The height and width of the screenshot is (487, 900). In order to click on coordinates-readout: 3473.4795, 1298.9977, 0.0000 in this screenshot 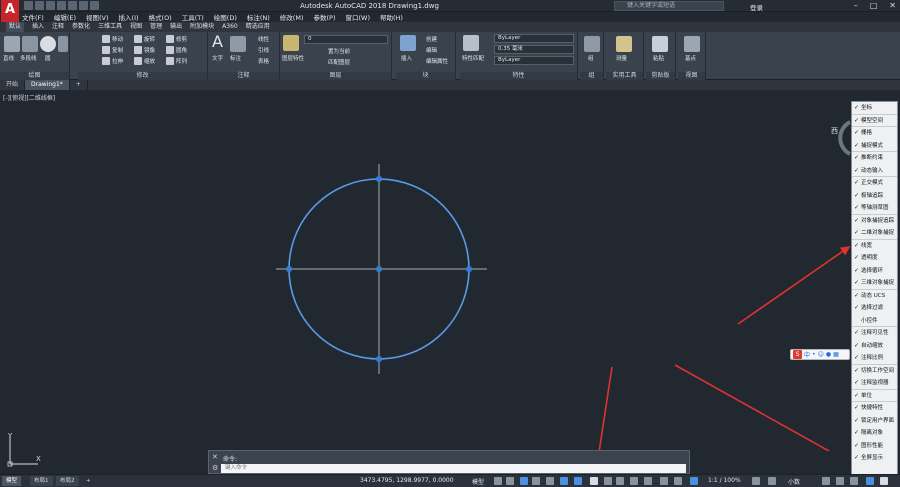, I will do `click(407, 480)`.